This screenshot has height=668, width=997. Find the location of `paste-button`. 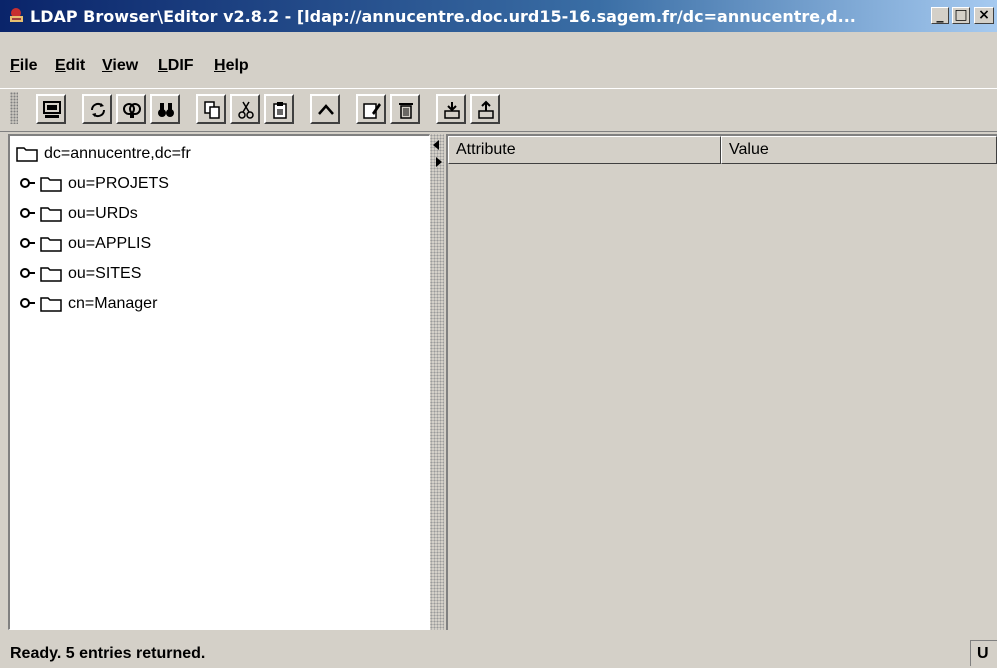

paste-button is located at coordinates (279, 109).